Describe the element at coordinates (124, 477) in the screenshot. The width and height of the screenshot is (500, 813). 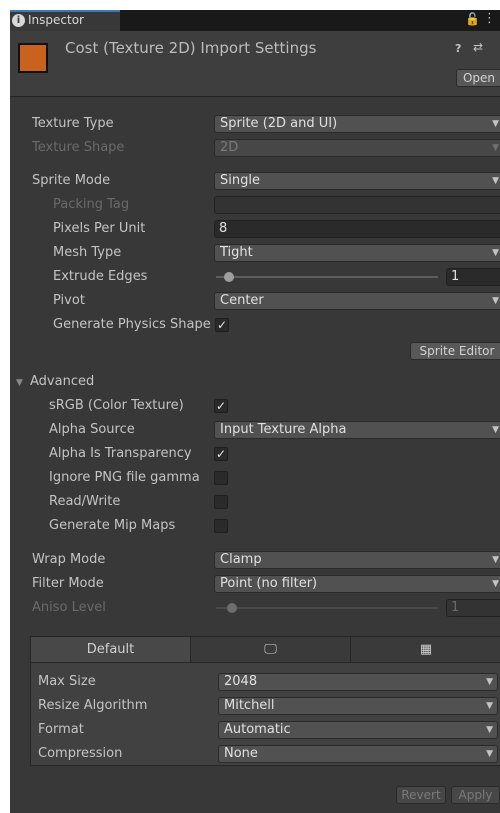
I see `ignore-png-gamma-label: Ignore PNG file gamma` at that location.